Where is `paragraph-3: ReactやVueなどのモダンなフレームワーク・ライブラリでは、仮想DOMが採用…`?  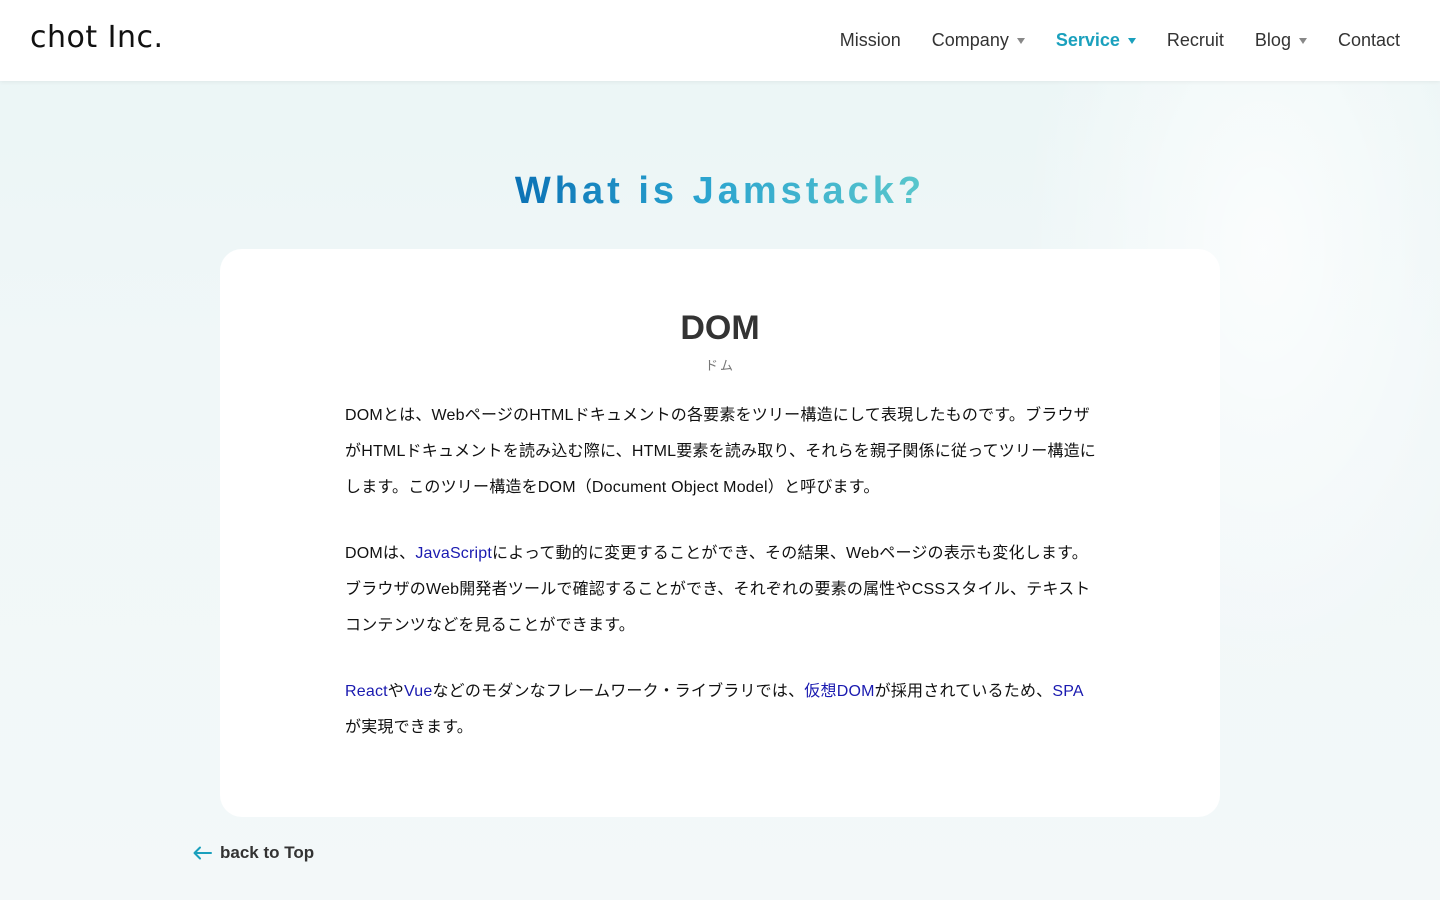
paragraph-3: ReactやVueなどのモダンなフレームワーク・ライブラリでは、仮想DOMが採用… is located at coordinates (721, 710).